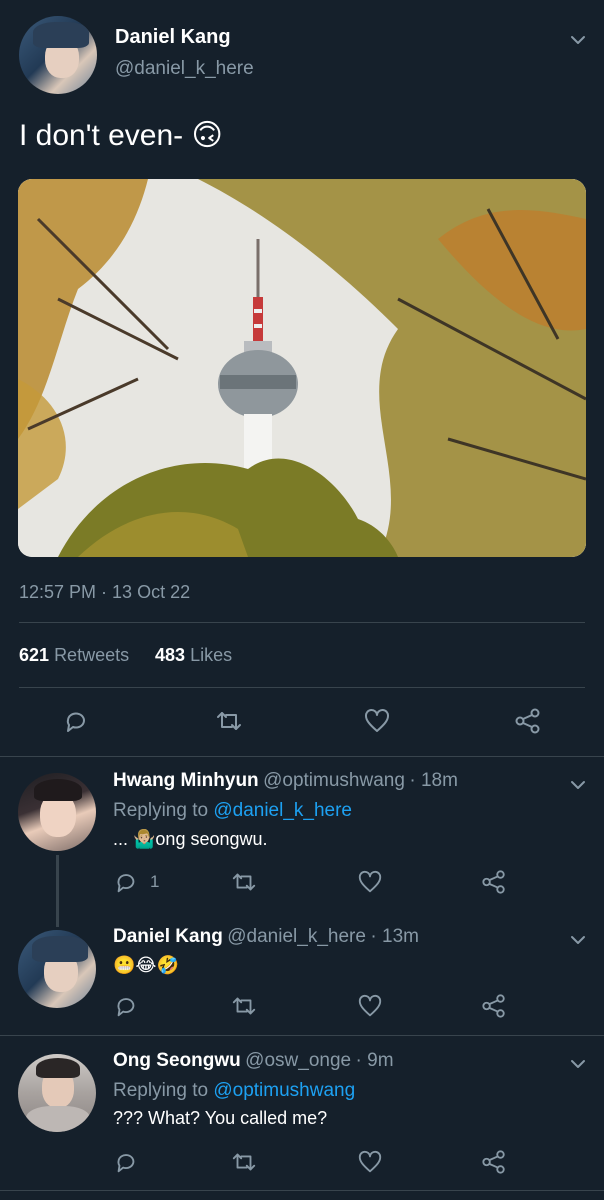 The image size is (604, 1200). Describe the element at coordinates (211, 655) in the screenshot. I see `like-label: Likes` at that location.